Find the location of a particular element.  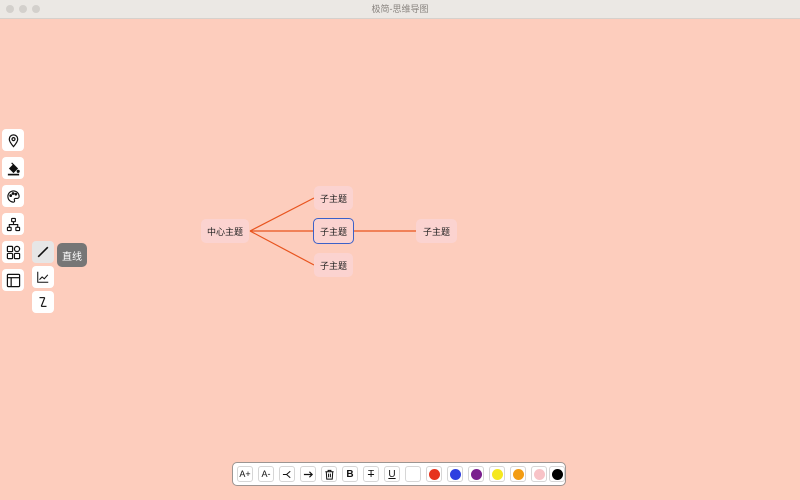

hierarchy-icon is located at coordinates (13, 224).